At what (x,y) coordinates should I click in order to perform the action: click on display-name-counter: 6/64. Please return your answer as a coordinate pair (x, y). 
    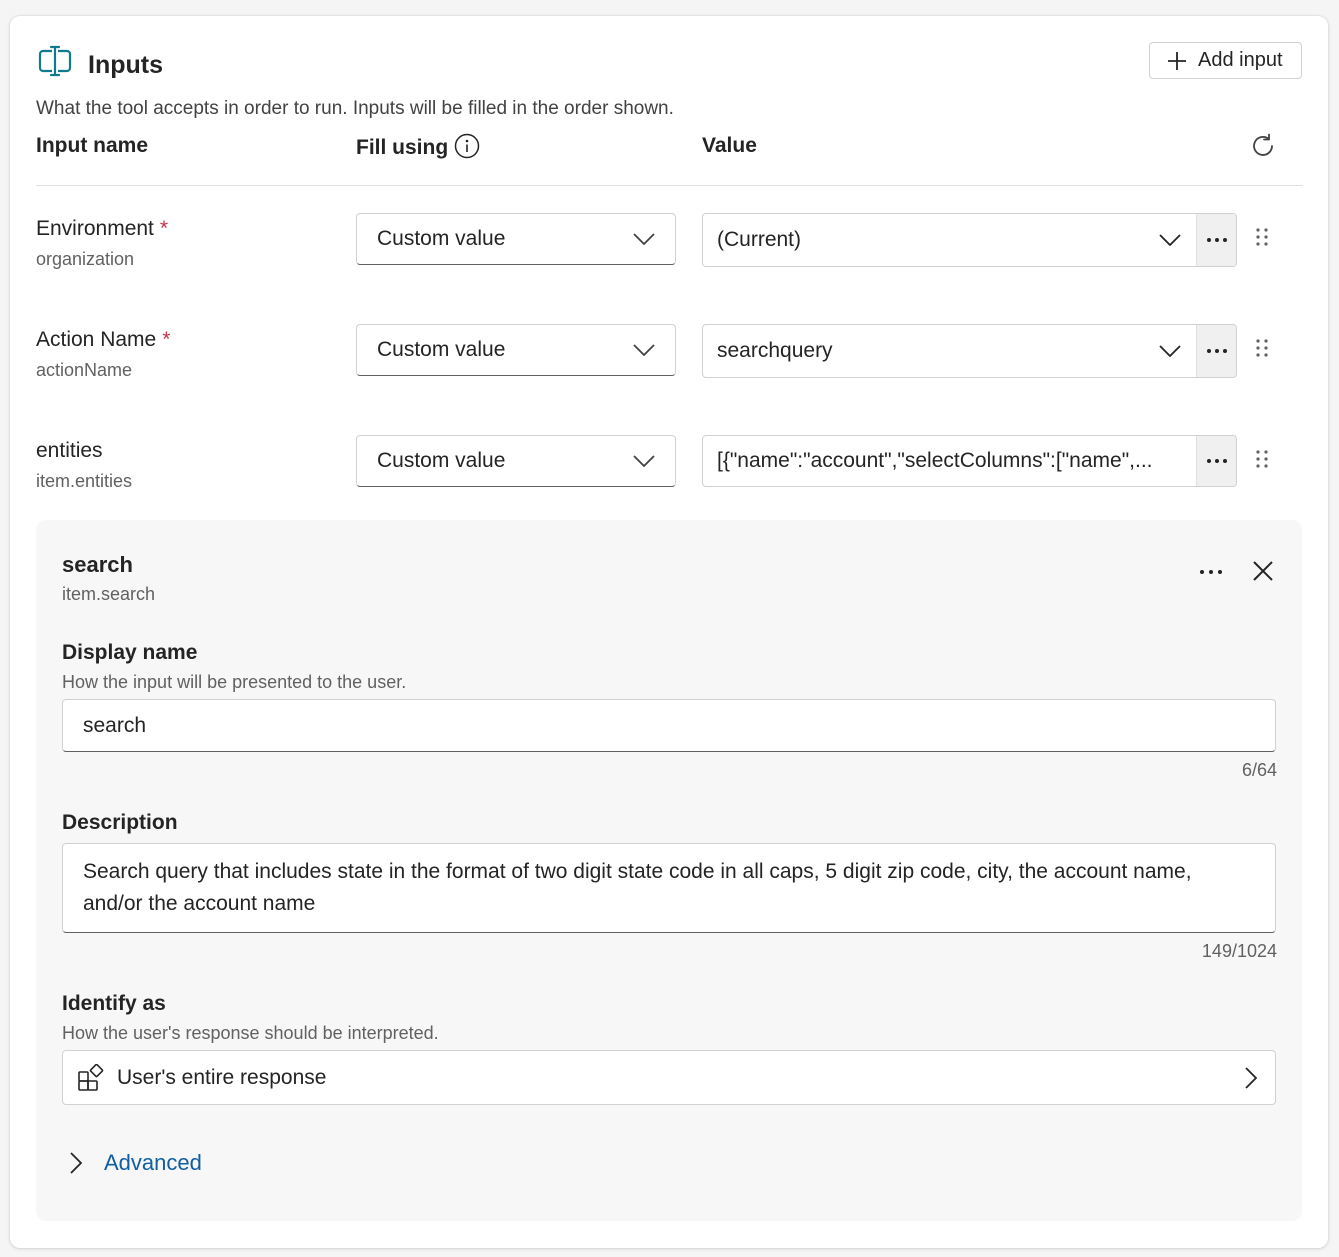
    Looking at the image, I should click on (1259, 770).